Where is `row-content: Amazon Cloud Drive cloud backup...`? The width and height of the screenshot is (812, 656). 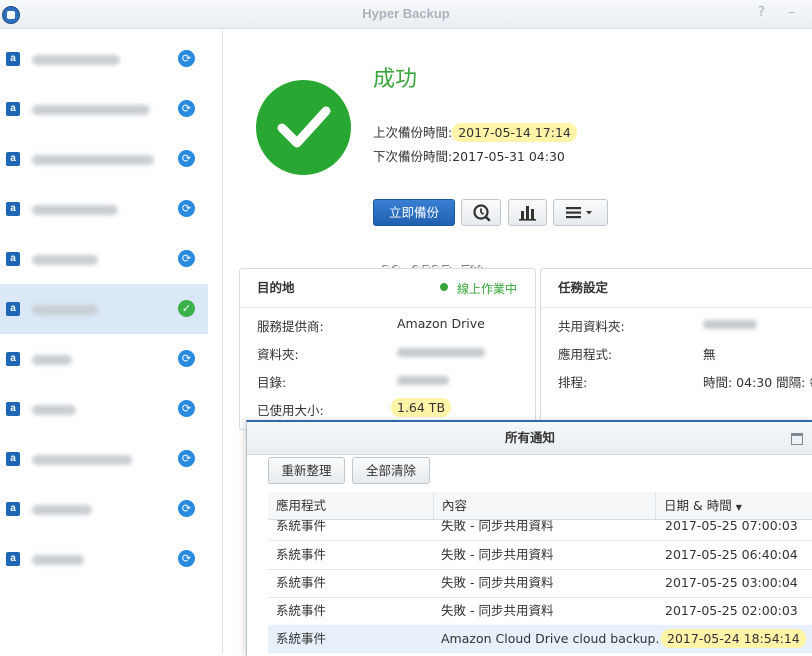 row-content: Amazon Cloud Drive cloud backup... is located at coordinates (550, 638).